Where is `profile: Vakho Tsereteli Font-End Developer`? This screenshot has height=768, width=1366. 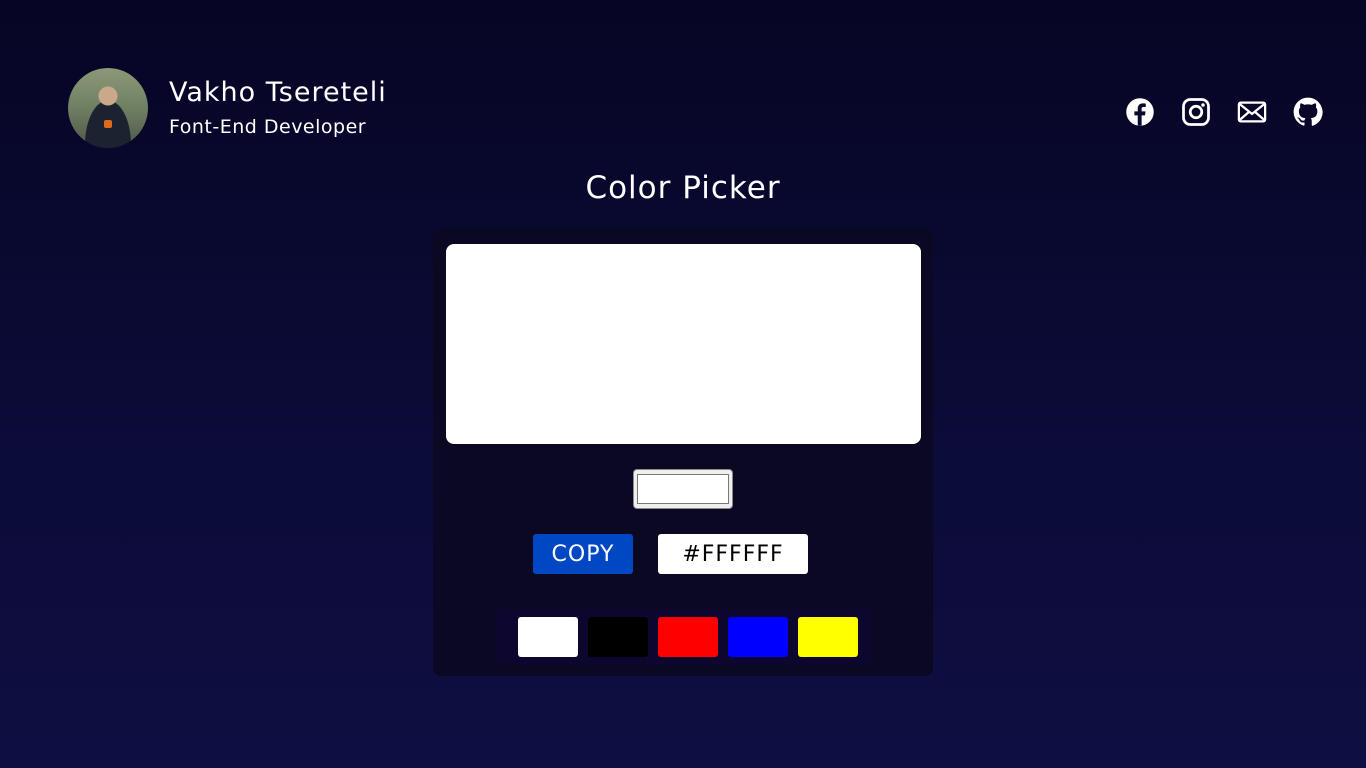 profile: Vakho Tsereteli Font-End Developer is located at coordinates (227, 108).